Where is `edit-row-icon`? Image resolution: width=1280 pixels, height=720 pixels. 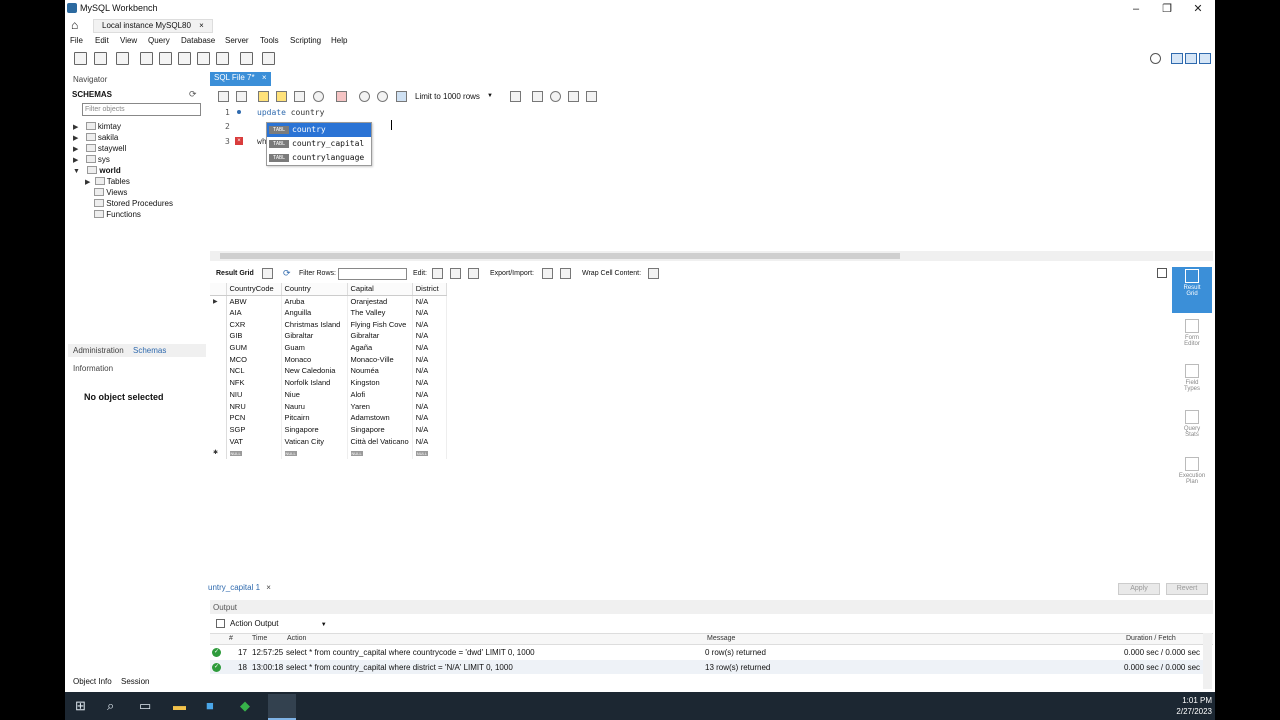 edit-row-icon is located at coordinates (437, 273).